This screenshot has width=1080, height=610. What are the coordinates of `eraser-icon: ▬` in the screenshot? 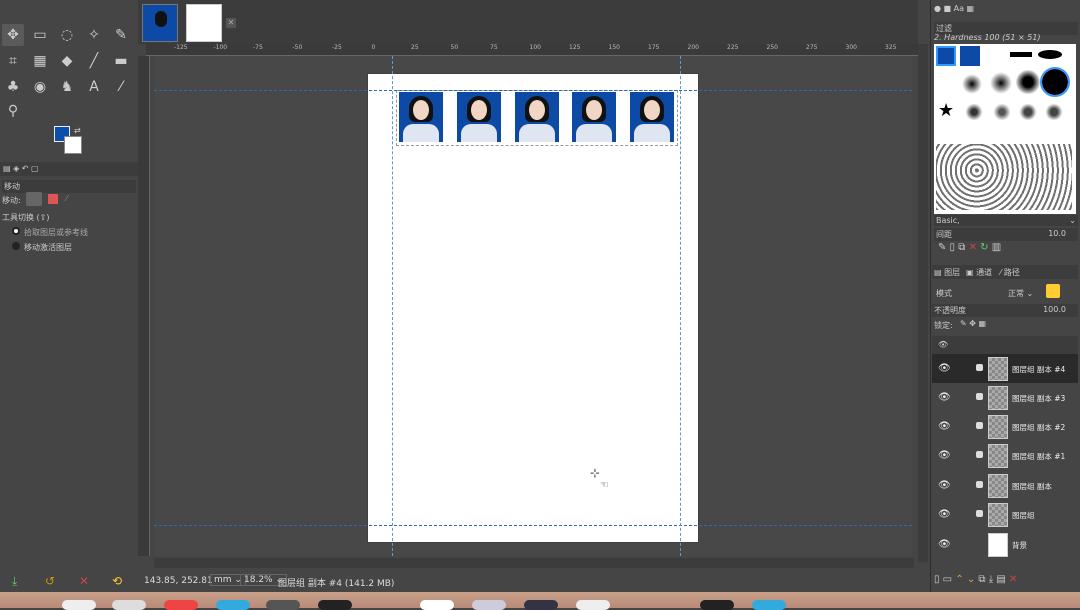 It's located at (121, 61).